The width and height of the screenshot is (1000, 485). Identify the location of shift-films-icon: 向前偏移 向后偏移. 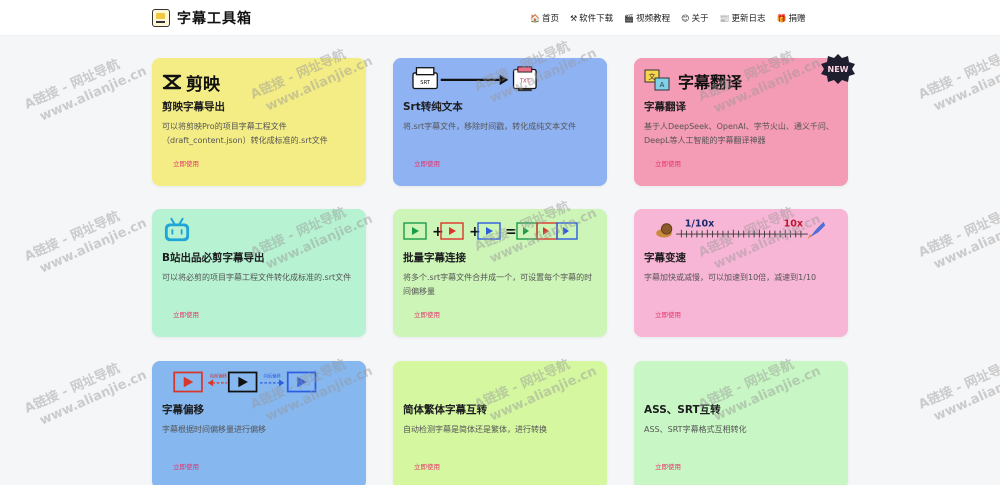
(245, 382).